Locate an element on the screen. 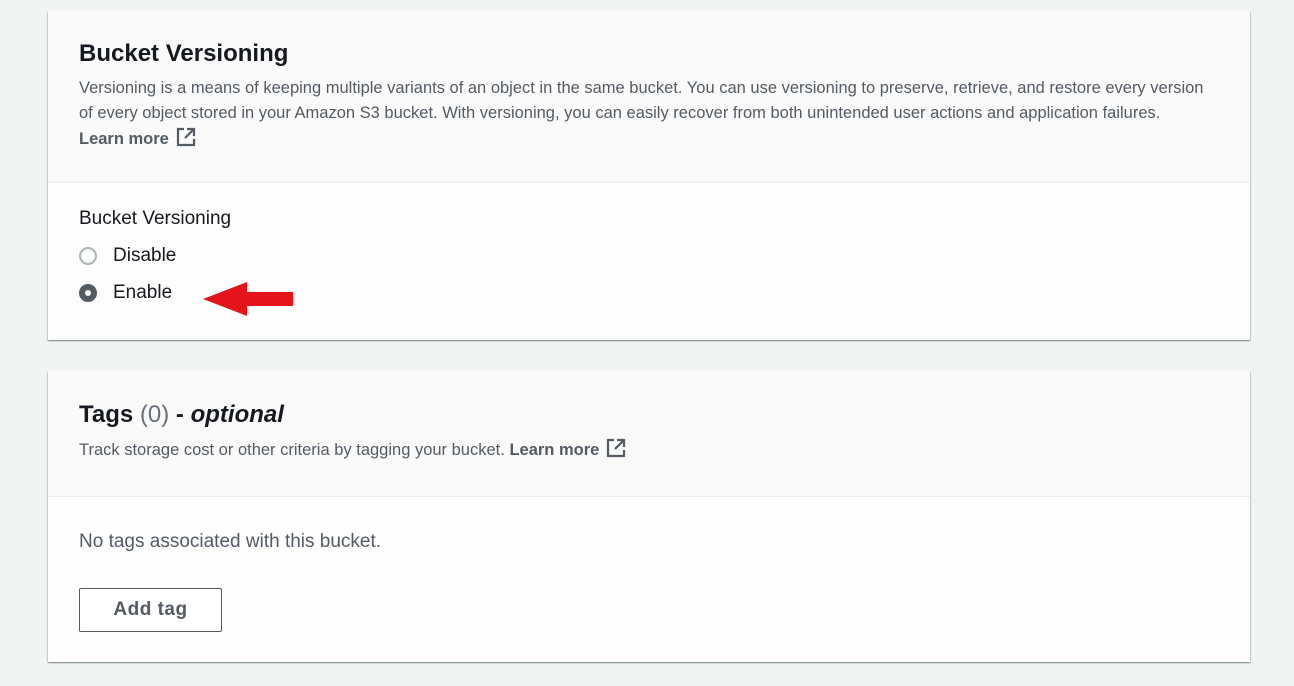  radio-enable-label: Enable is located at coordinates (143, 292).